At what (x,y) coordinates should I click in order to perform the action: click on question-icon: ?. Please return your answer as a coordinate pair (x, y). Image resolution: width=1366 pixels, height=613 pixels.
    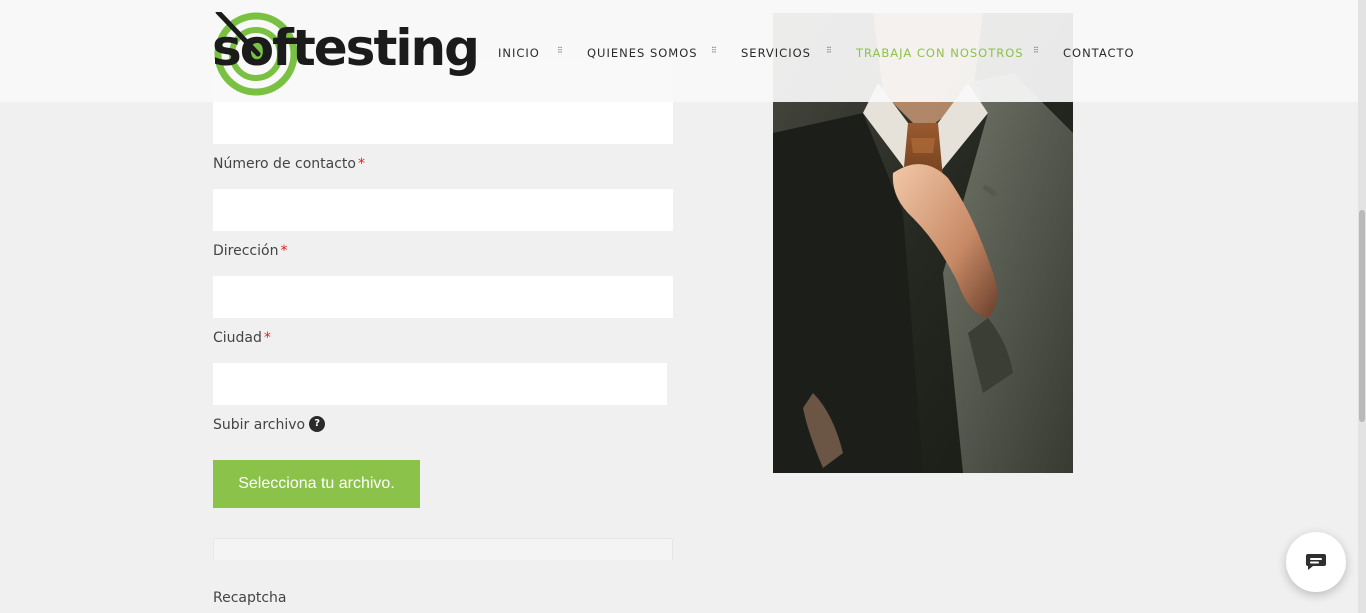
    Looking at the image, I should click on (317, 424).